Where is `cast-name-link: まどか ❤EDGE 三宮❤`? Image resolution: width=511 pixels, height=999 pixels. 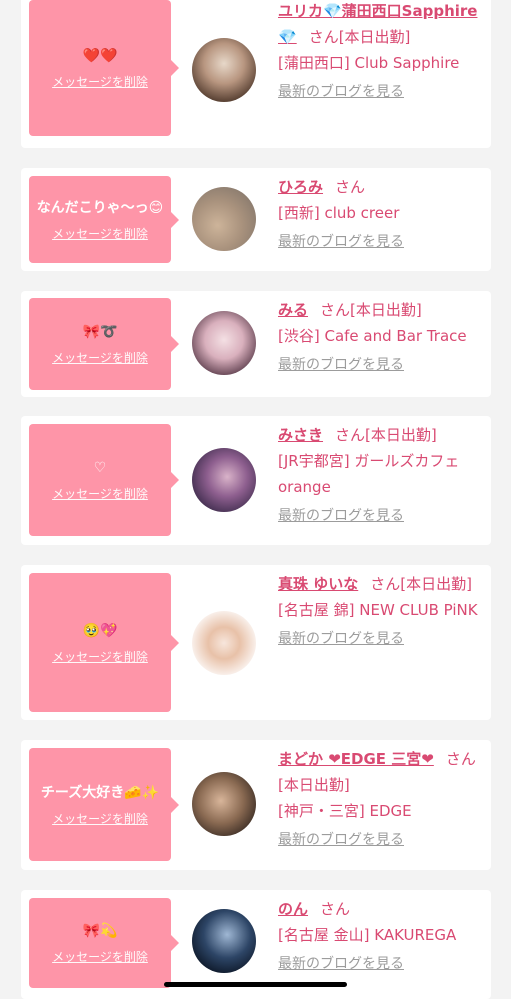
cast-name-link: まどか ❤EDGE 三宮❤ is located at coordinates (356, 759).